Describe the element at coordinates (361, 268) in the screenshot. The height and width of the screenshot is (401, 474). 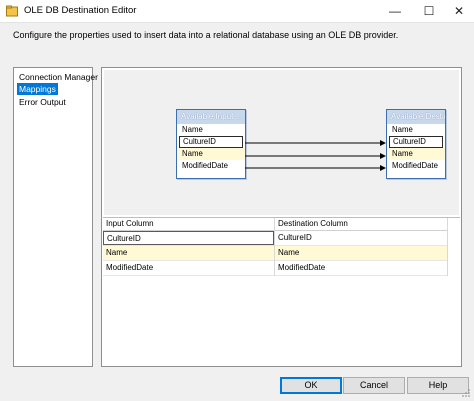
I see `destination-column-cell: ModifiedDate` at that location.